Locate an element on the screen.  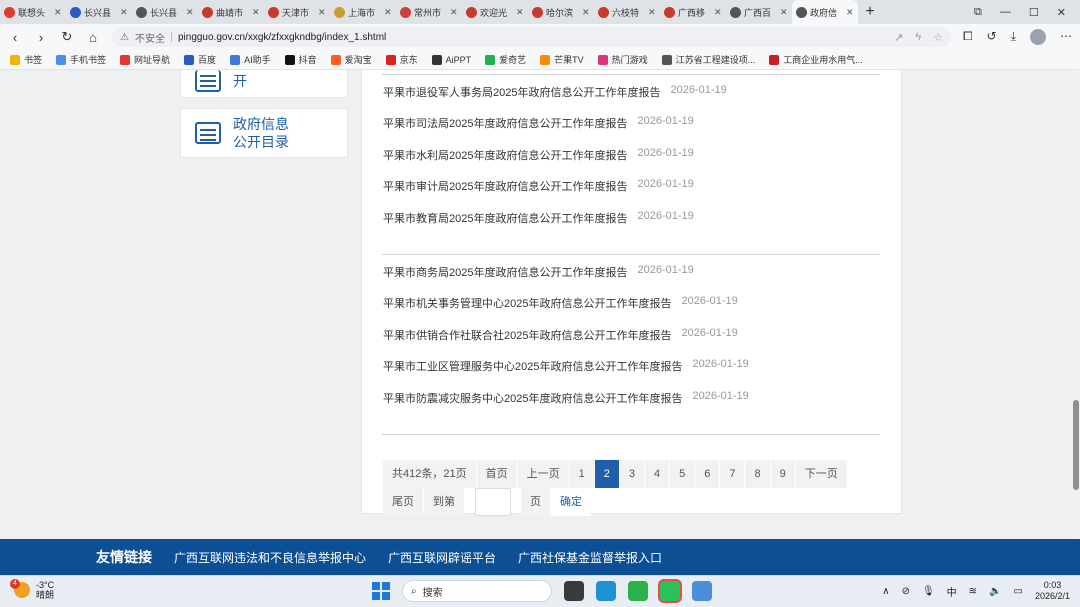
bookmark-item: 书签 is located at coordinates (26, 59).